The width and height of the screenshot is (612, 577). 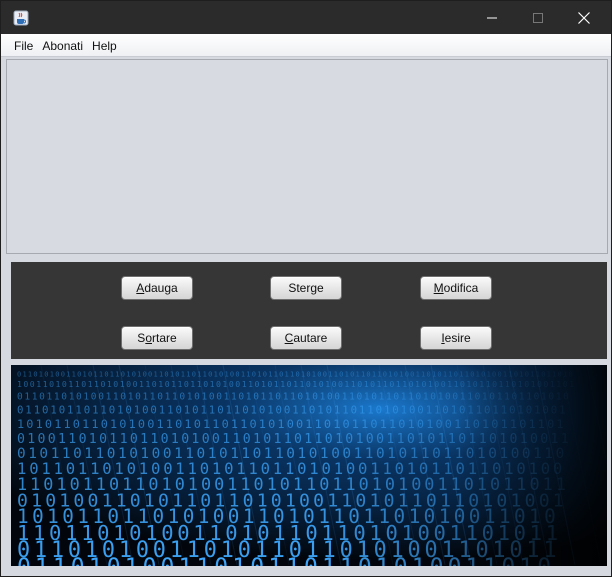 What do you see at coordinates (306, 45) in the screenshot?
I see `menu-bar: File Abonati Help` at bounding box center [306, 45].